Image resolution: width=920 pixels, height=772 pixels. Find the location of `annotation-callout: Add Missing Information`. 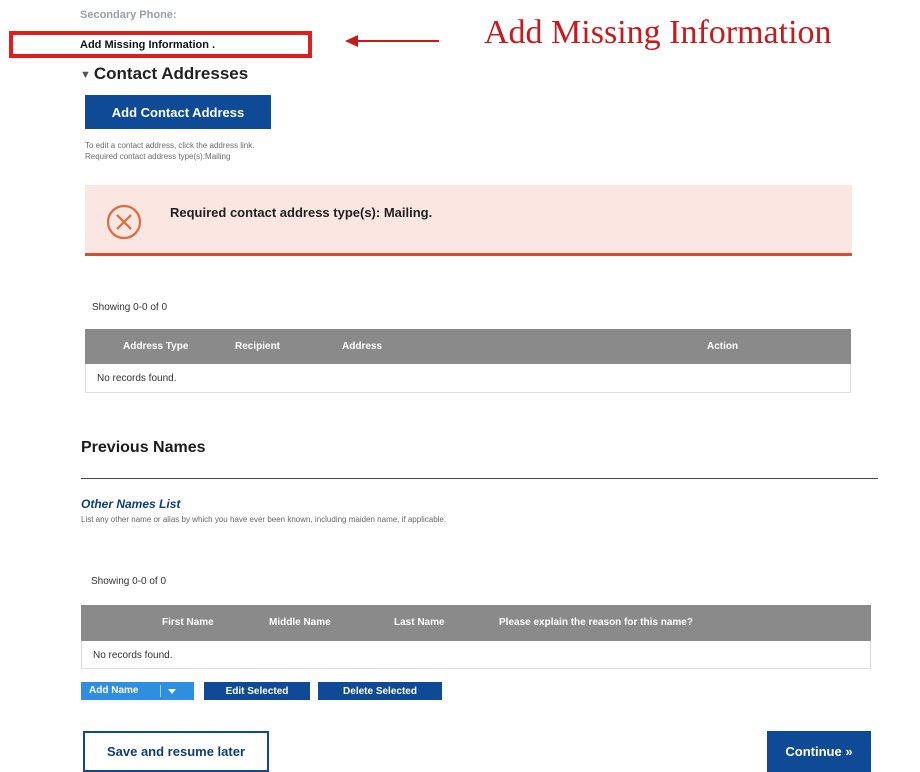

annotation-callout: Add Missing Information is located at coordinates (658, 32).